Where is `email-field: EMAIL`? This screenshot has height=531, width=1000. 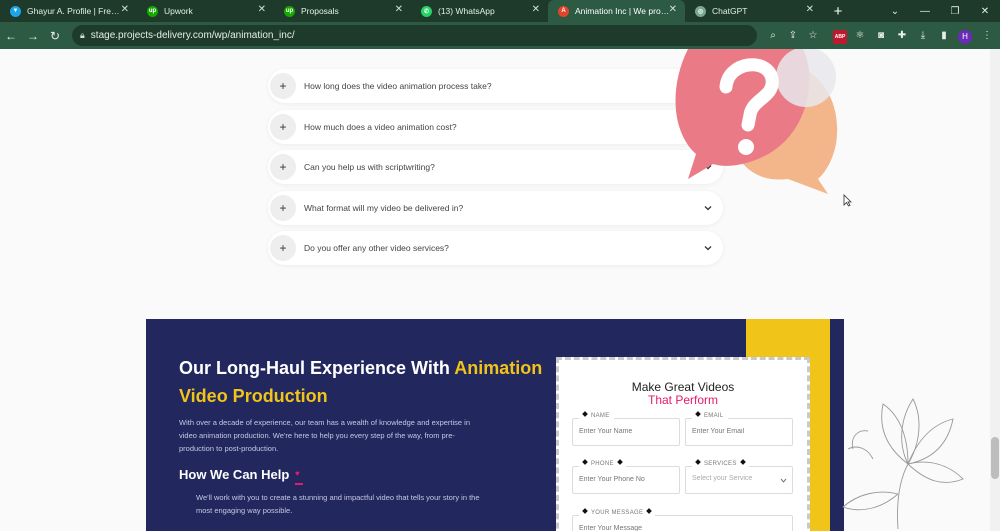 email-field: EMAIL is located at coordinates (739, 428).